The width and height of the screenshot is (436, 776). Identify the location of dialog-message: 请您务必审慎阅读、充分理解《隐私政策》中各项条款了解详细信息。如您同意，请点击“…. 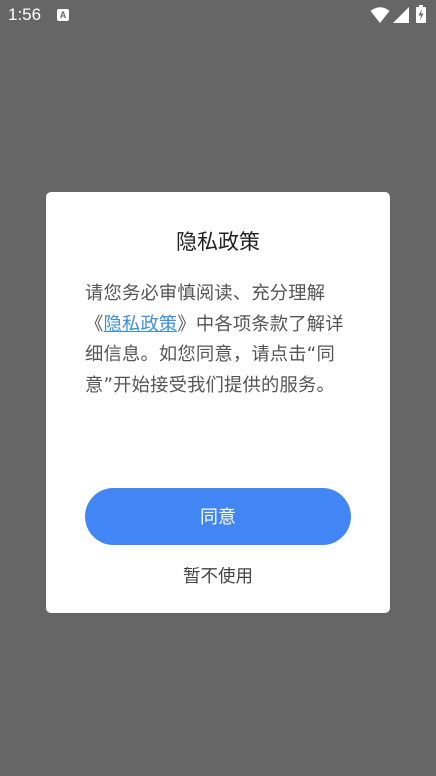
(221, 340).